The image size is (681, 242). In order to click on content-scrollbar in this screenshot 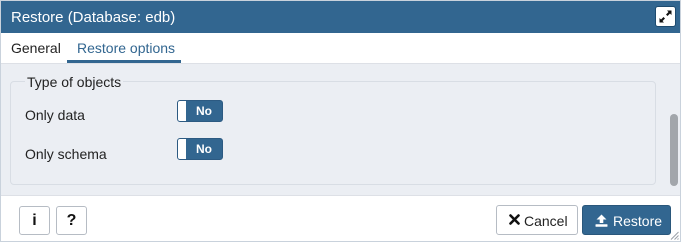, I will do `click(674, 129)`.